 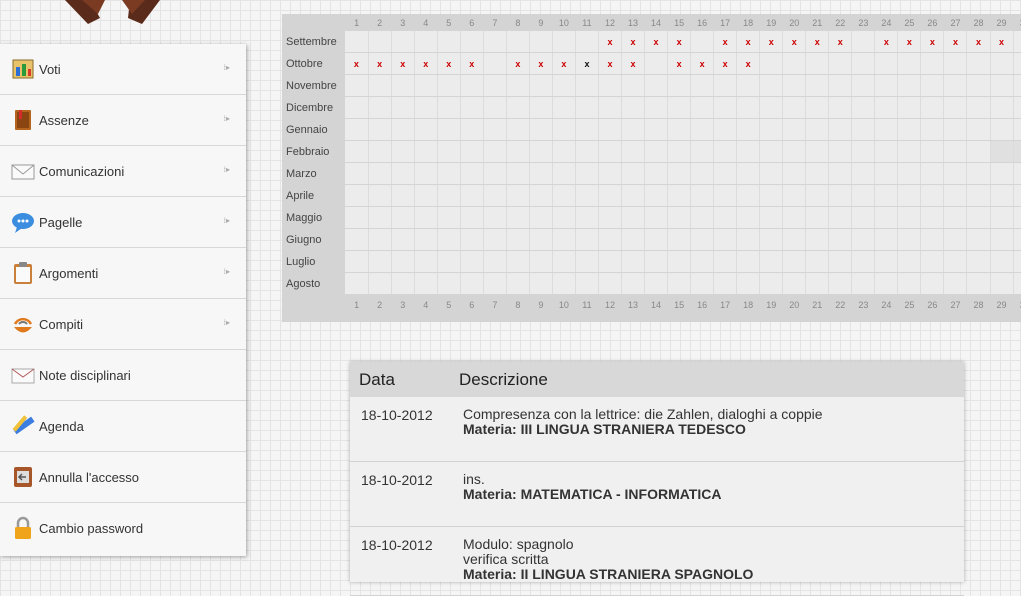 What do you see at coordinates (123, 120) in the screenshot?
I see `sidebar-item-assenze: Assenze ⁞▸` at bounding box center [123, 120].